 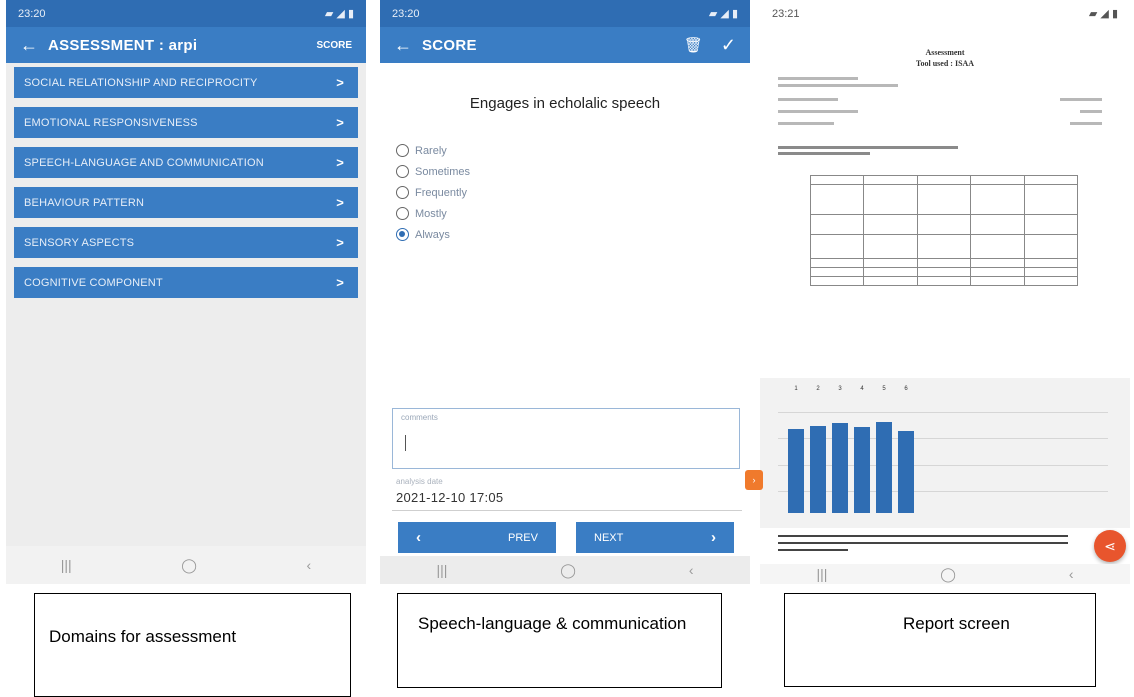 What do you see at coordinates (443, 171) in the screenshot?
I see `radio-label: Sometimes` at bounding box center [443, 171].